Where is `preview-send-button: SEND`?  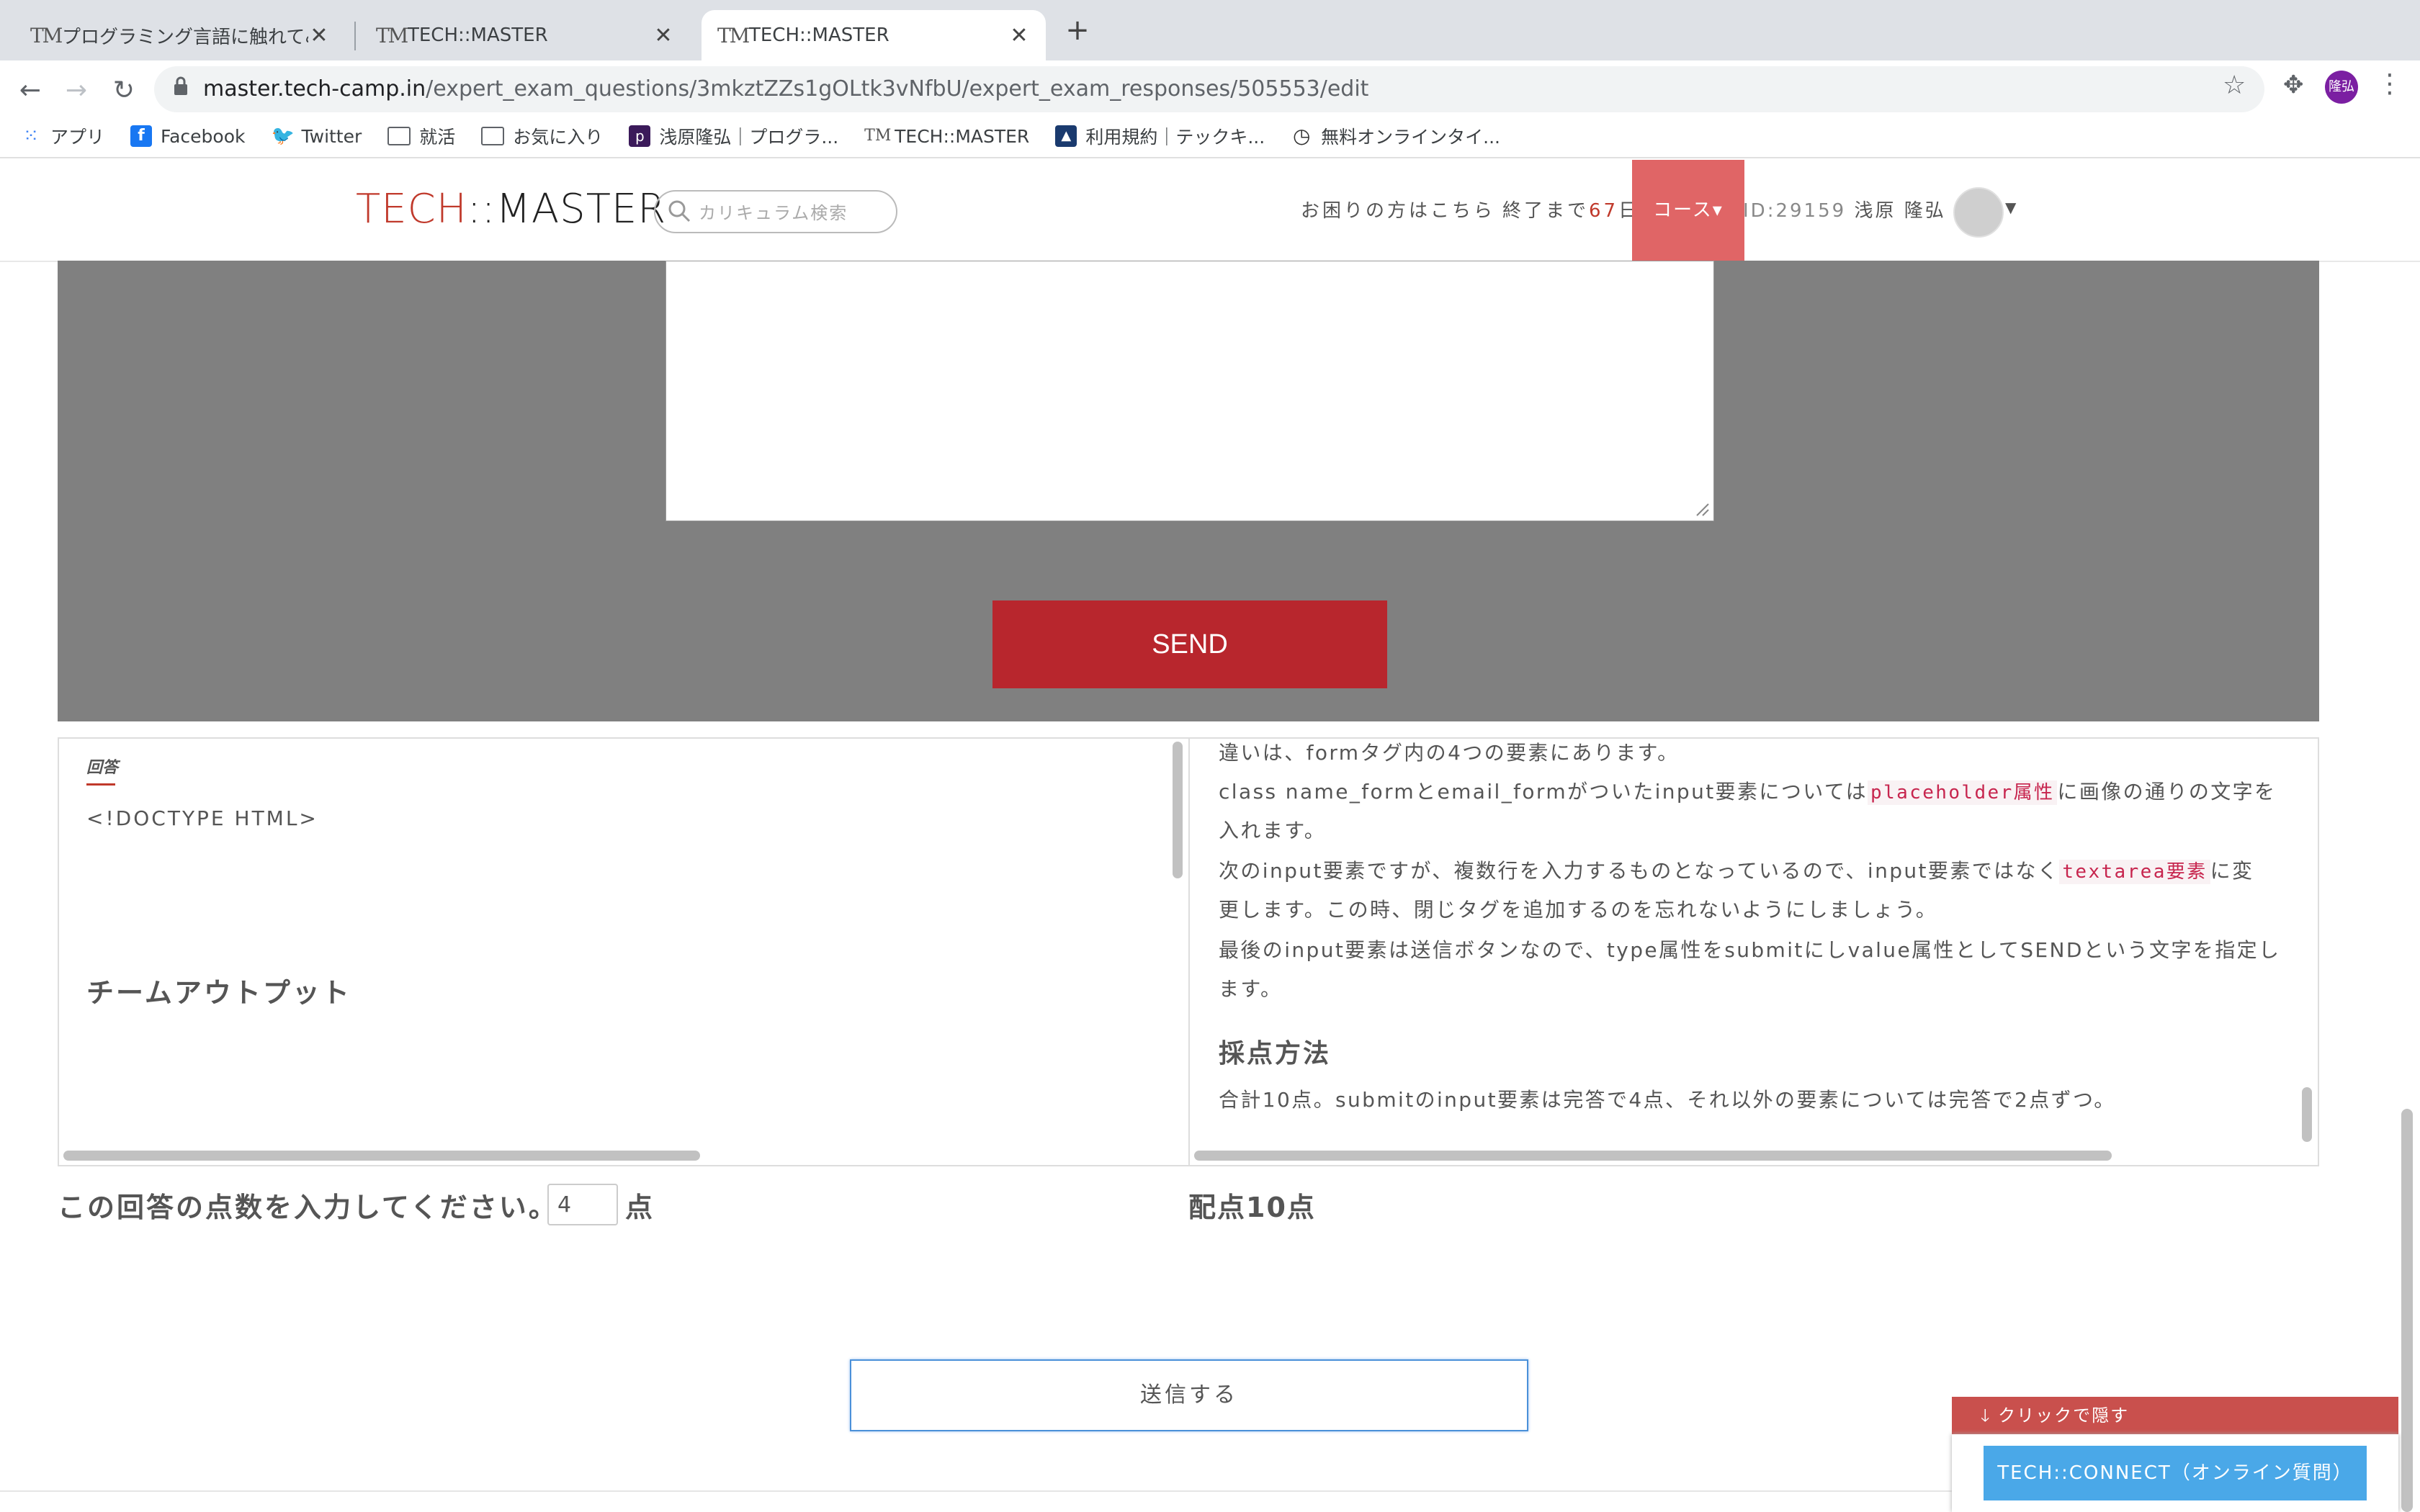 preview-send-button: SEND is located at coordinates (1189, 644).